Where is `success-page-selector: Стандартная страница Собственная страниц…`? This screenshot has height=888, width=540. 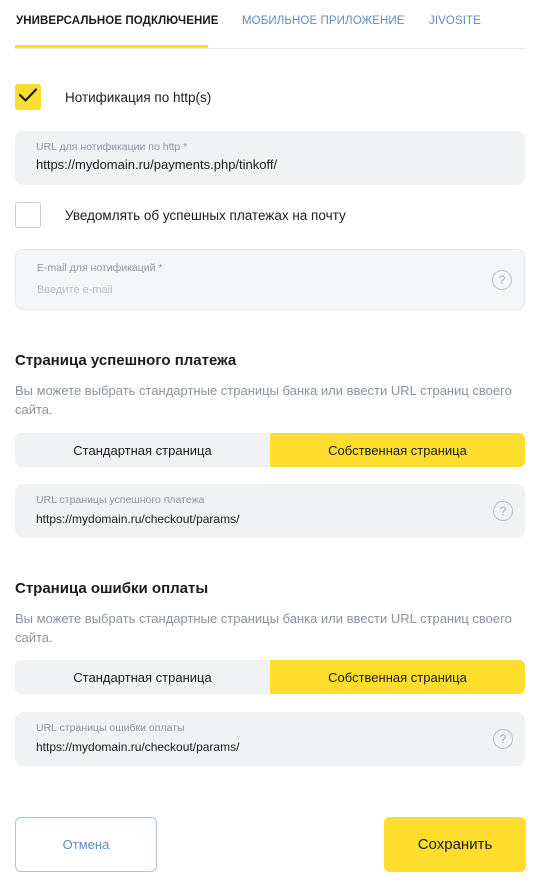 success-page-selector: Стандартная страница Собственная страниц… is located at coordinates (270, 450).